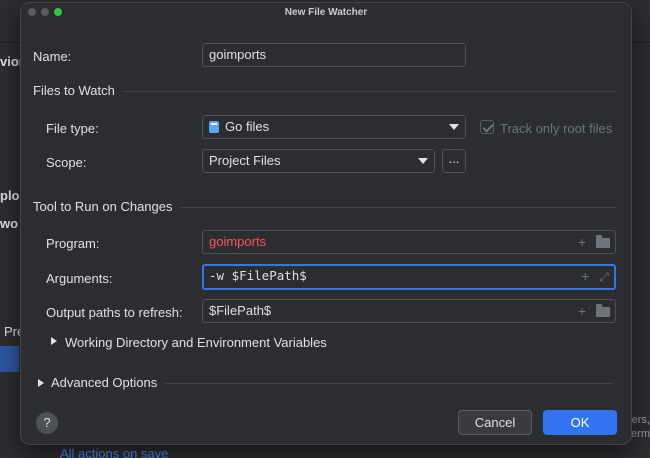 The height and width of the screenshot is (458, 650). I want to click on files-to-watch-title: Files to Watch, so click(78, 90).